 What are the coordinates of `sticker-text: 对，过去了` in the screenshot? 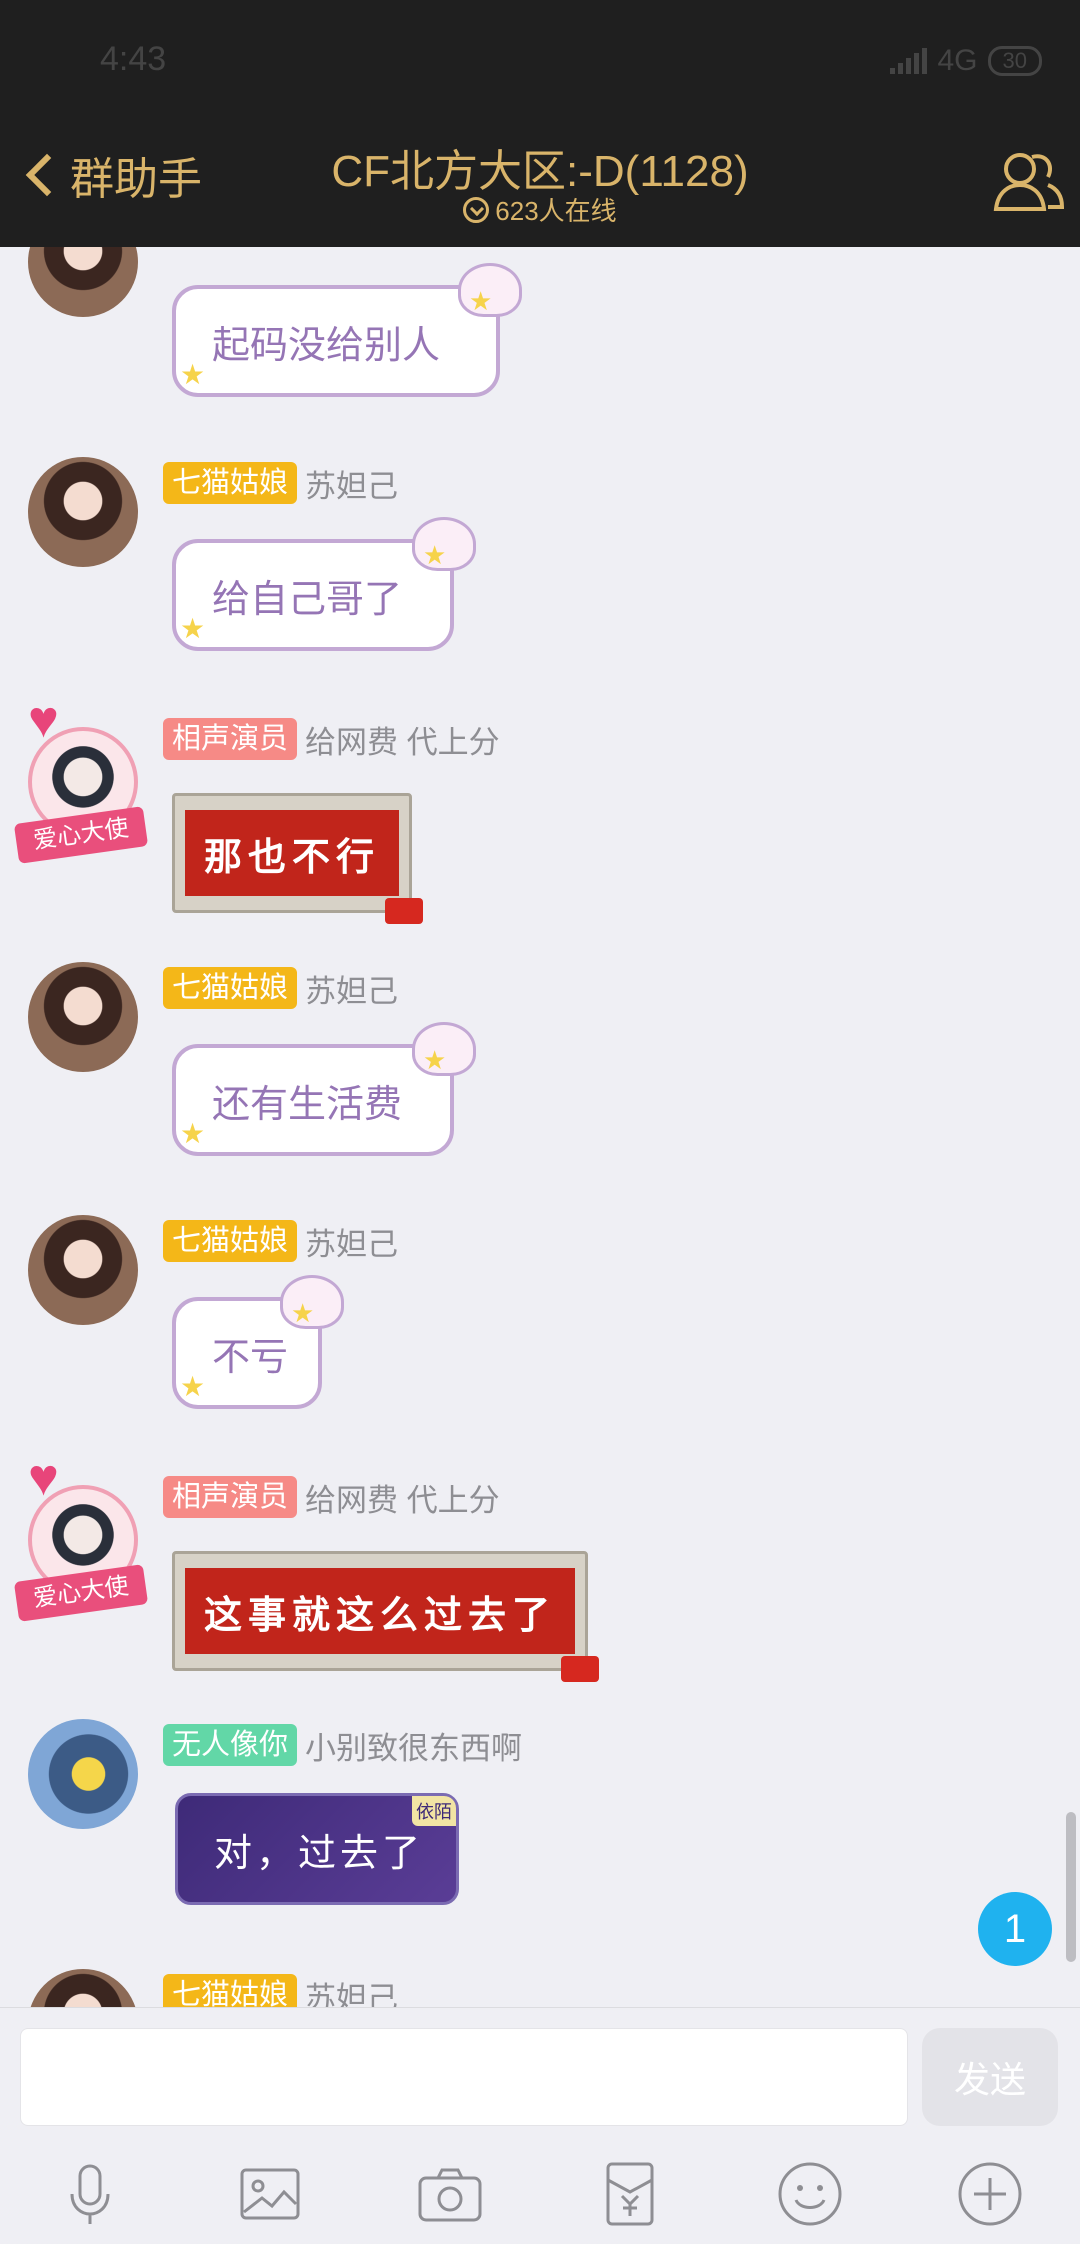 It's located at (319, 1852).